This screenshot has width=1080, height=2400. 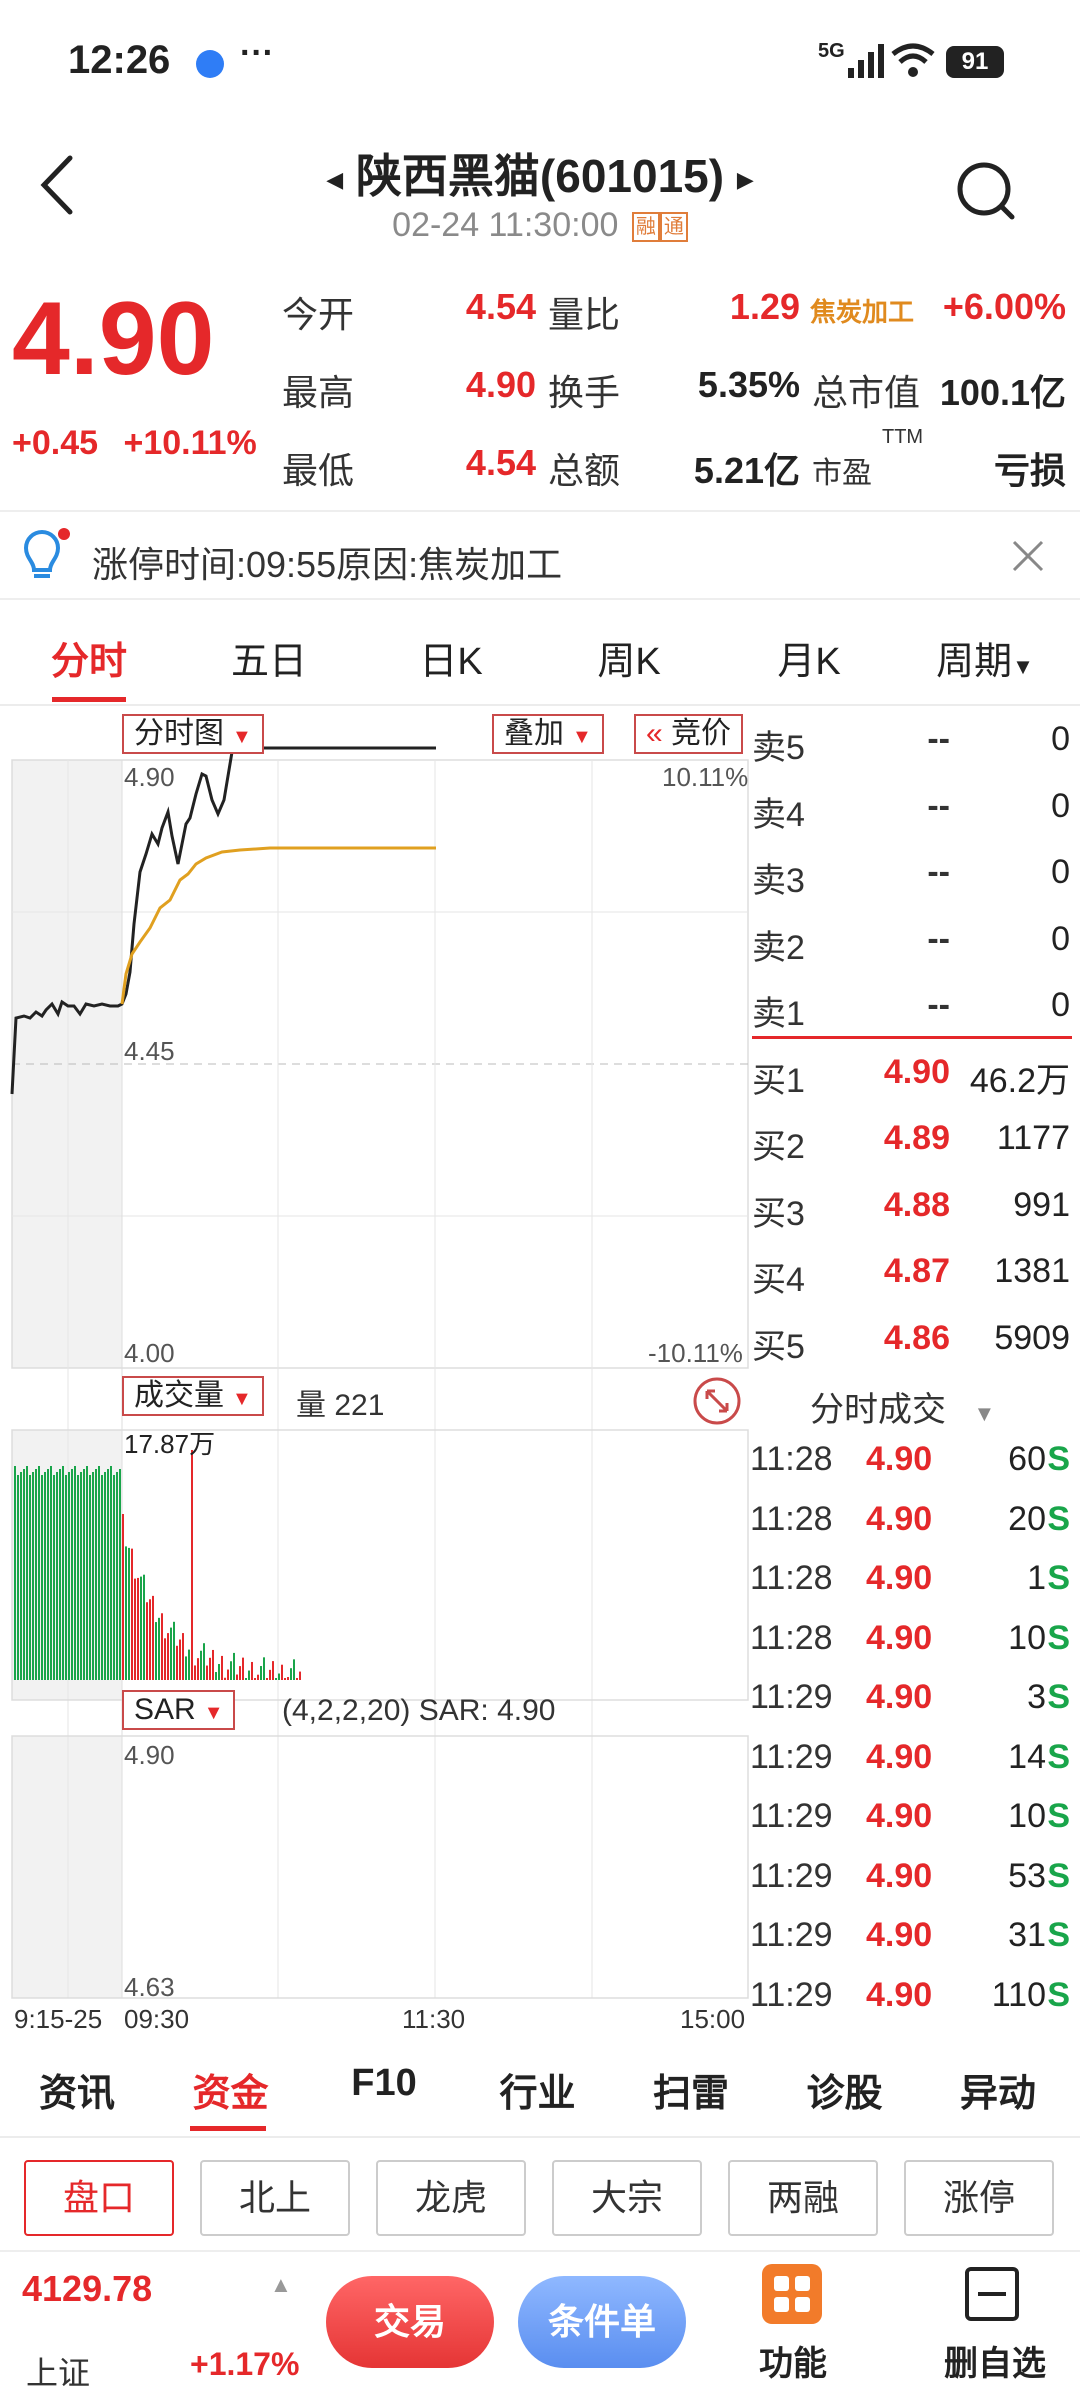 What do you see at coordinates (691, 2089) in the screenshot?
I see `bottom-tab-4: 扫雷` at bounding box center [691, 2089].